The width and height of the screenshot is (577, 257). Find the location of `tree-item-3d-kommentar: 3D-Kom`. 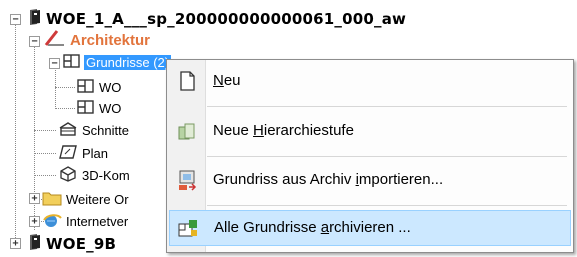

tree-item-3d-kommentar: 3D-Kom is located at coordinates (94, 175).